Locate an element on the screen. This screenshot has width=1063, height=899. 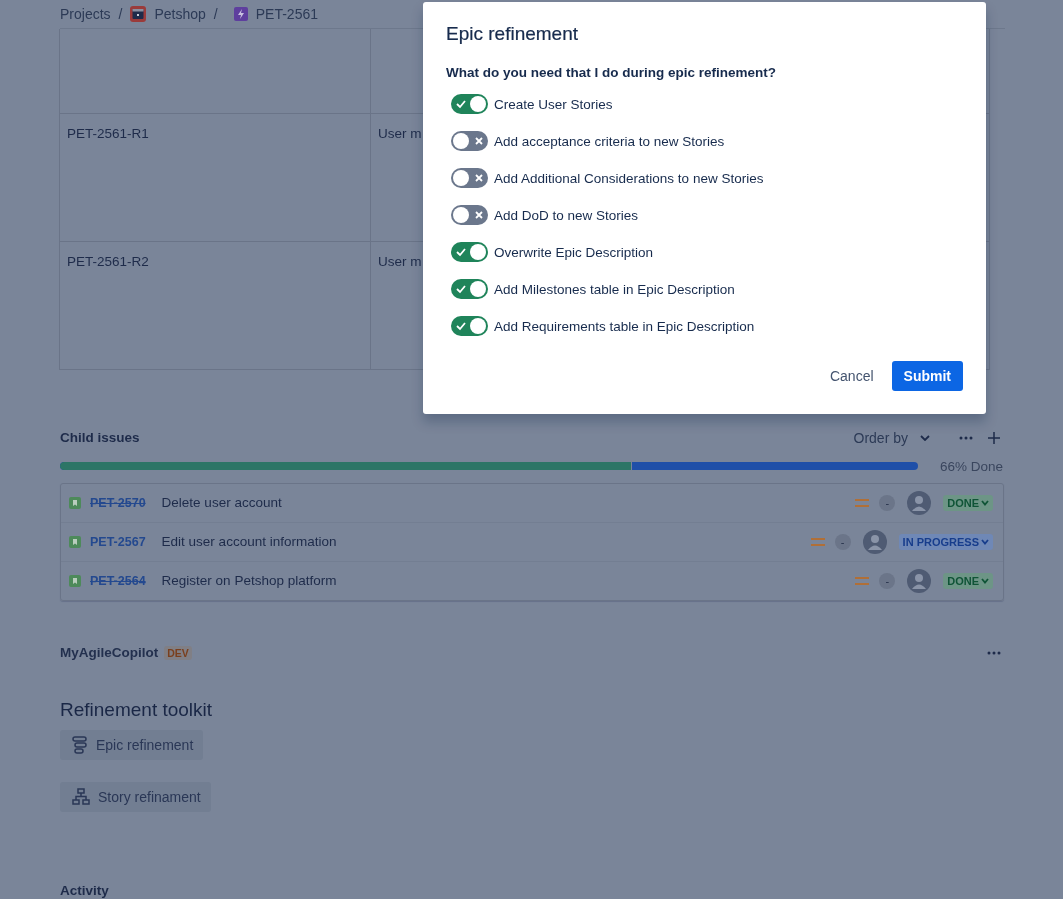
section-heading: Refinement toolkit is located at coordinates (137, 709).